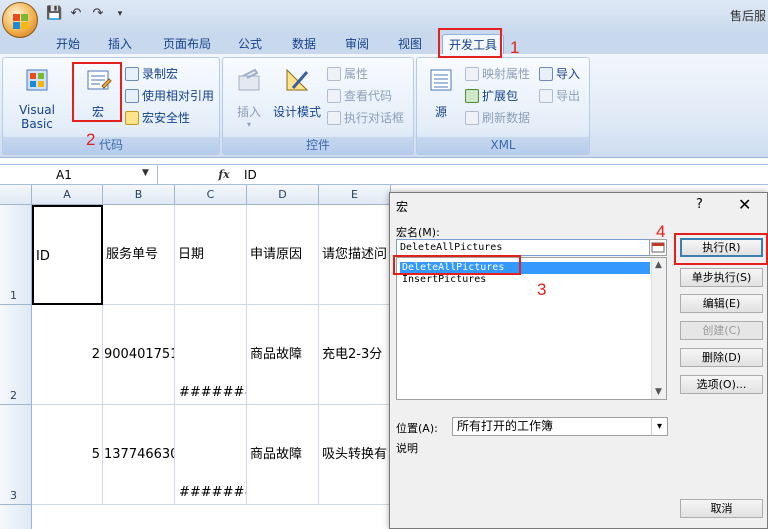  What do you see at coordinates (357, 44) in the screenshot?
I see `tab-review: 审阅` at bounding box center [357, 44].